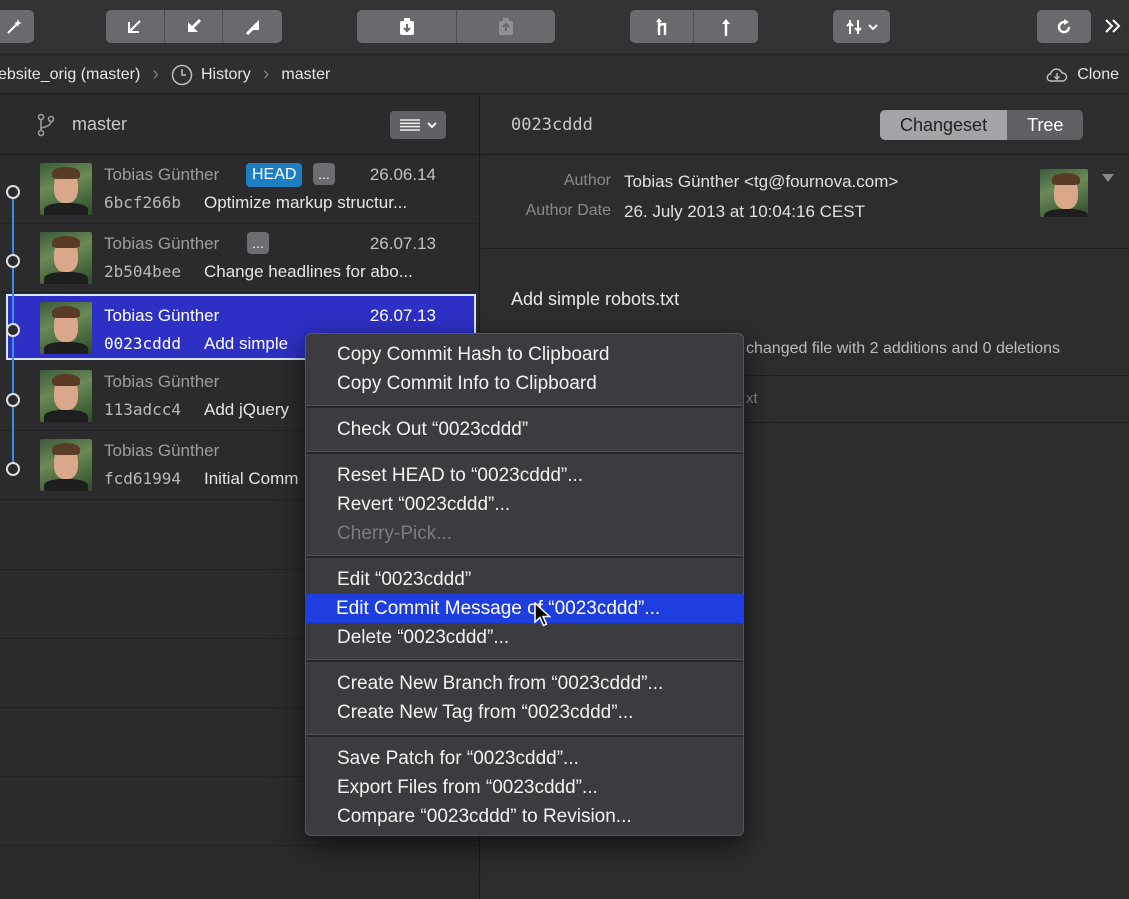  I want to click on author-date-value: 26. July 2013 at 10:04:16 CEST, so click(744, 211).